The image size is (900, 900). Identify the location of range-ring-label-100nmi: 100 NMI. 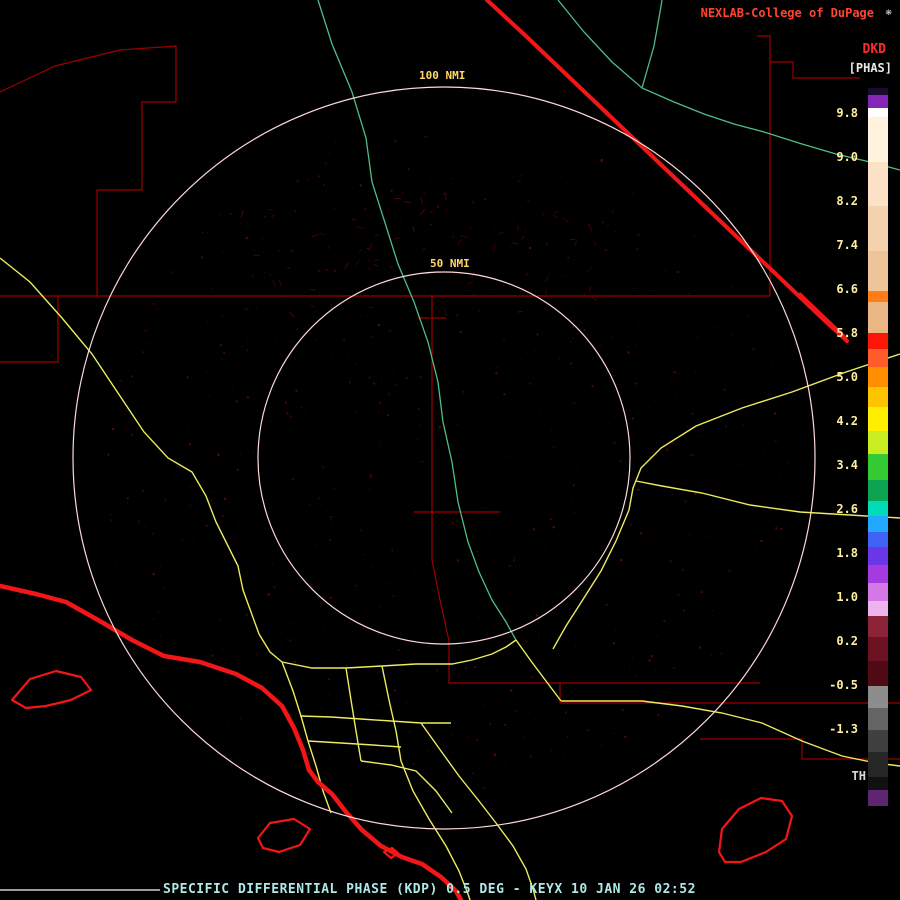
(442, 75).